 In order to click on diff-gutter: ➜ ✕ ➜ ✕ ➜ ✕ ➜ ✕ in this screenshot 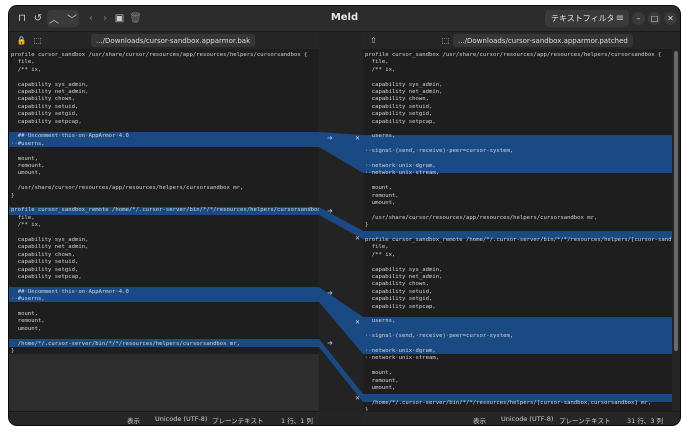, I will do `click(341, 230)`.